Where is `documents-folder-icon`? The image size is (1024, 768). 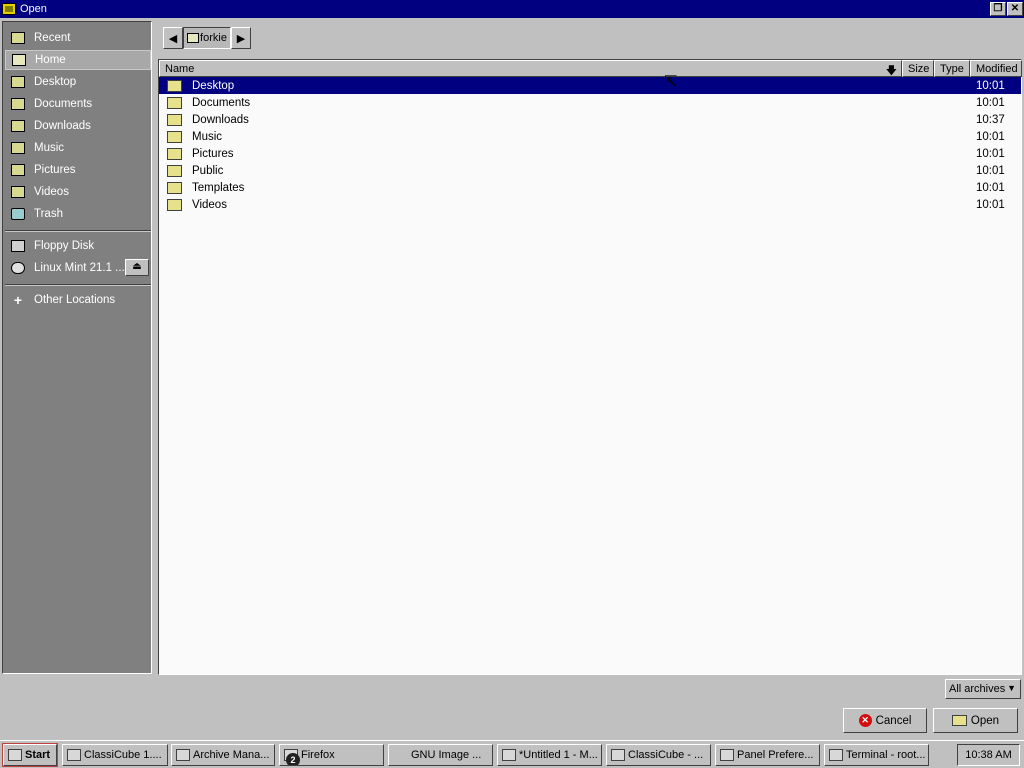
documents-folder-icon is located at coordinates (18, 104).